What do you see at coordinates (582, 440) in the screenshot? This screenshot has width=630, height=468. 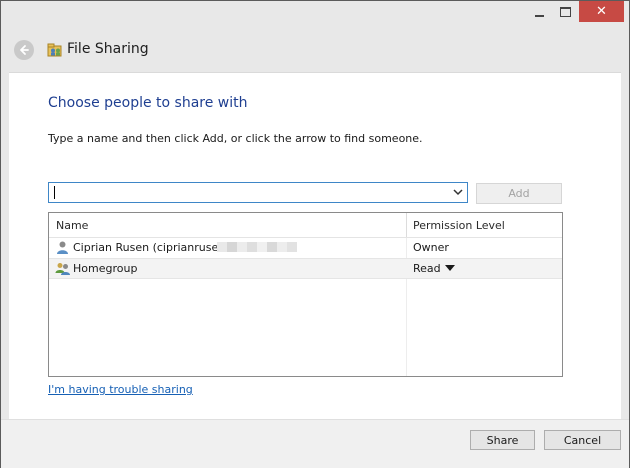 I see `cancel-button: Cancel` at bounding box center [582, 440].